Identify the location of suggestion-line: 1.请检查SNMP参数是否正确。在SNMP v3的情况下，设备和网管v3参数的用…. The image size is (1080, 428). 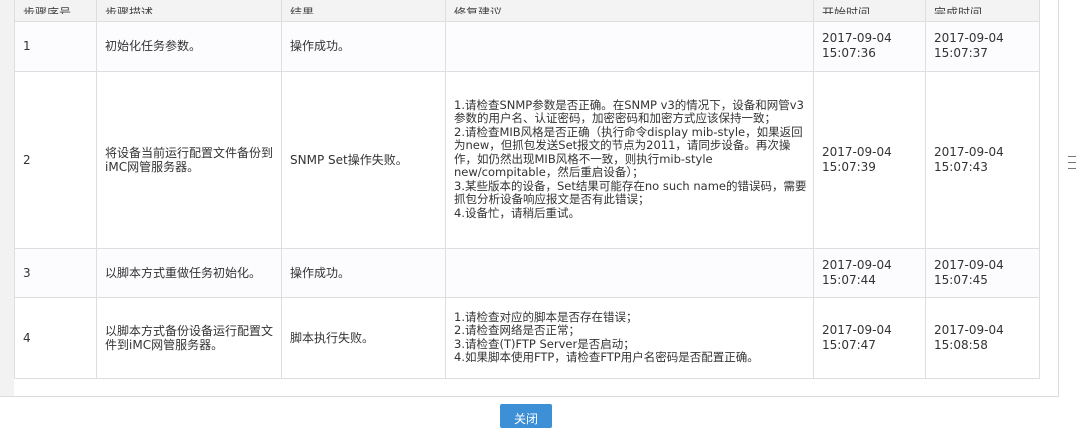
(629, 111).